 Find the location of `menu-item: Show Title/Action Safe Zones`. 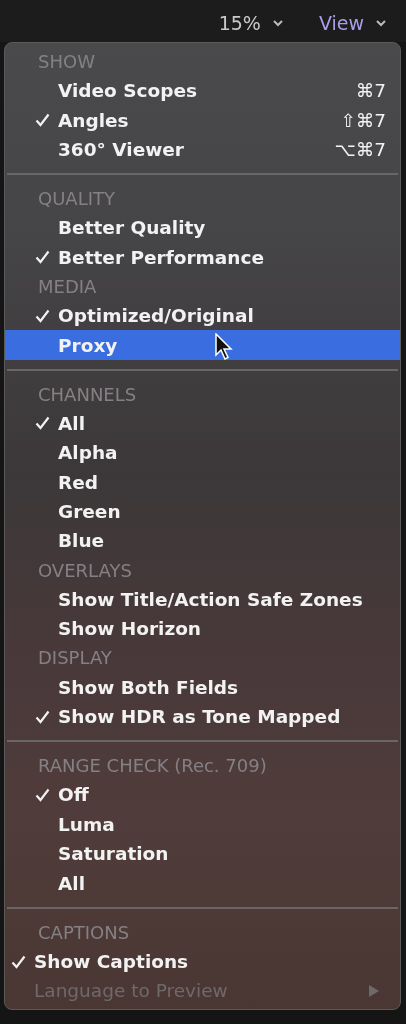

menu-item: Show Title/Action Safe Zones is located at coordinates (202, 599).